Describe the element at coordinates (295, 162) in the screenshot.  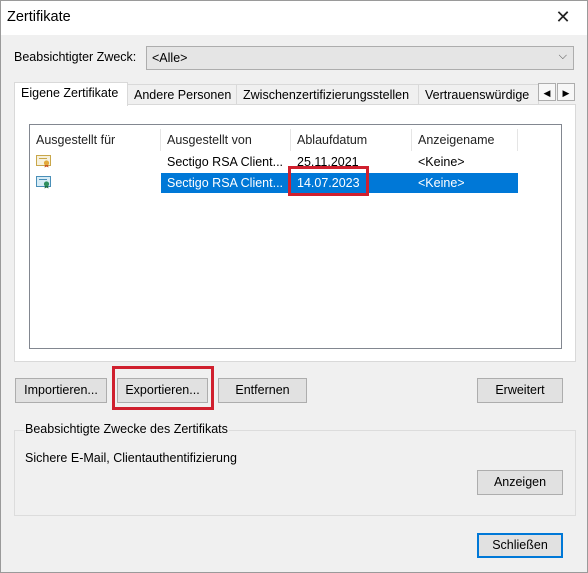
I see `certificate-row: Sectigo RSA Client... 25.11.2021 <Keine>` at that location.